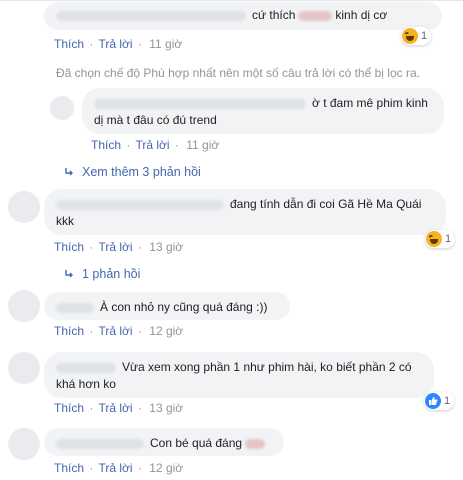 This screenshot has height=480, width=463. I want to click on comment-bubble-4: À con nhỏ ny cũng quá đáng :)), so click(167, 306).